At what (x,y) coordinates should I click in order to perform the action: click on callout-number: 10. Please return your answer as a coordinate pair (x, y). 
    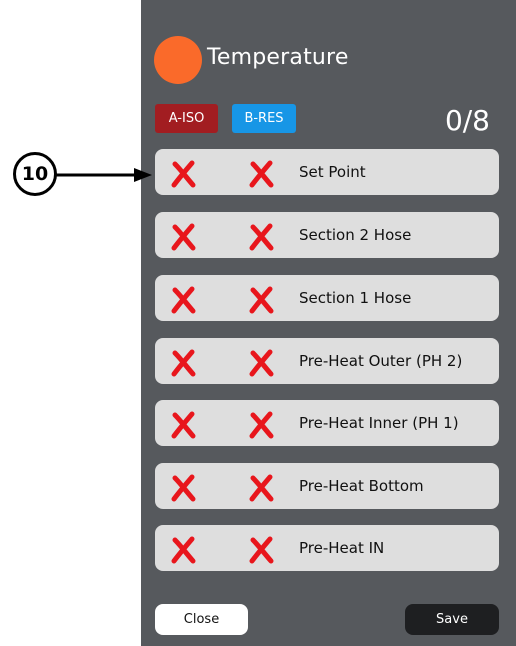
    Looking at the image, I should click on (35, 174).